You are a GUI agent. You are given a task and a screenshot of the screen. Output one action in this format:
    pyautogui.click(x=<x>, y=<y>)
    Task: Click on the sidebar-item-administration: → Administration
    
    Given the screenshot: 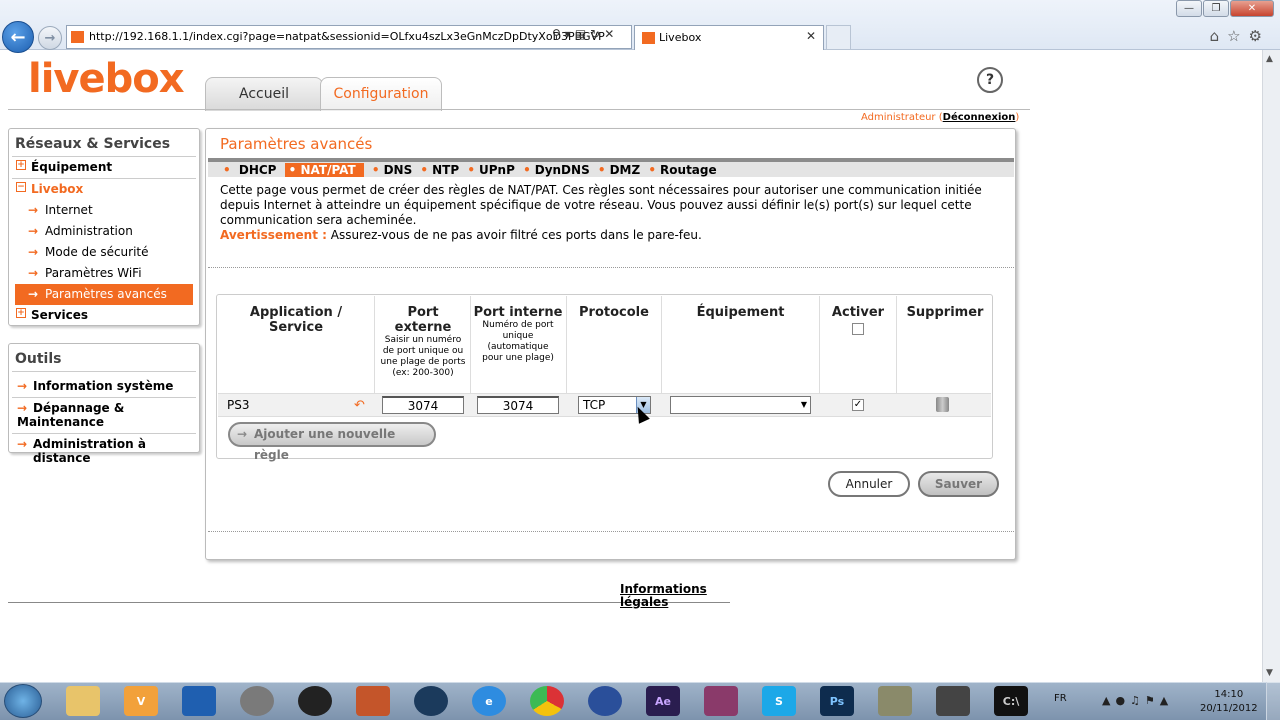 What is the action you would take?
    pyautogui.click(x=104, y=231)
    